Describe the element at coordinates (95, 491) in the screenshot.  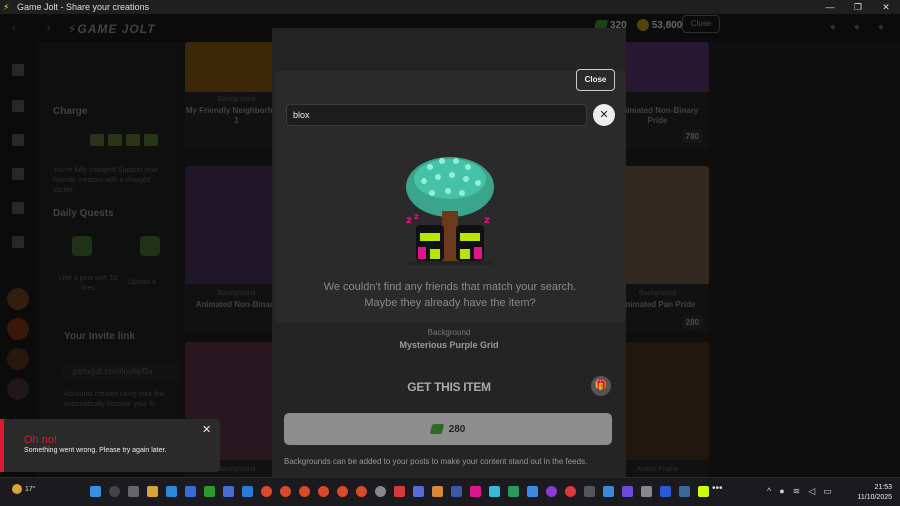
I see `start-icon` at that location.